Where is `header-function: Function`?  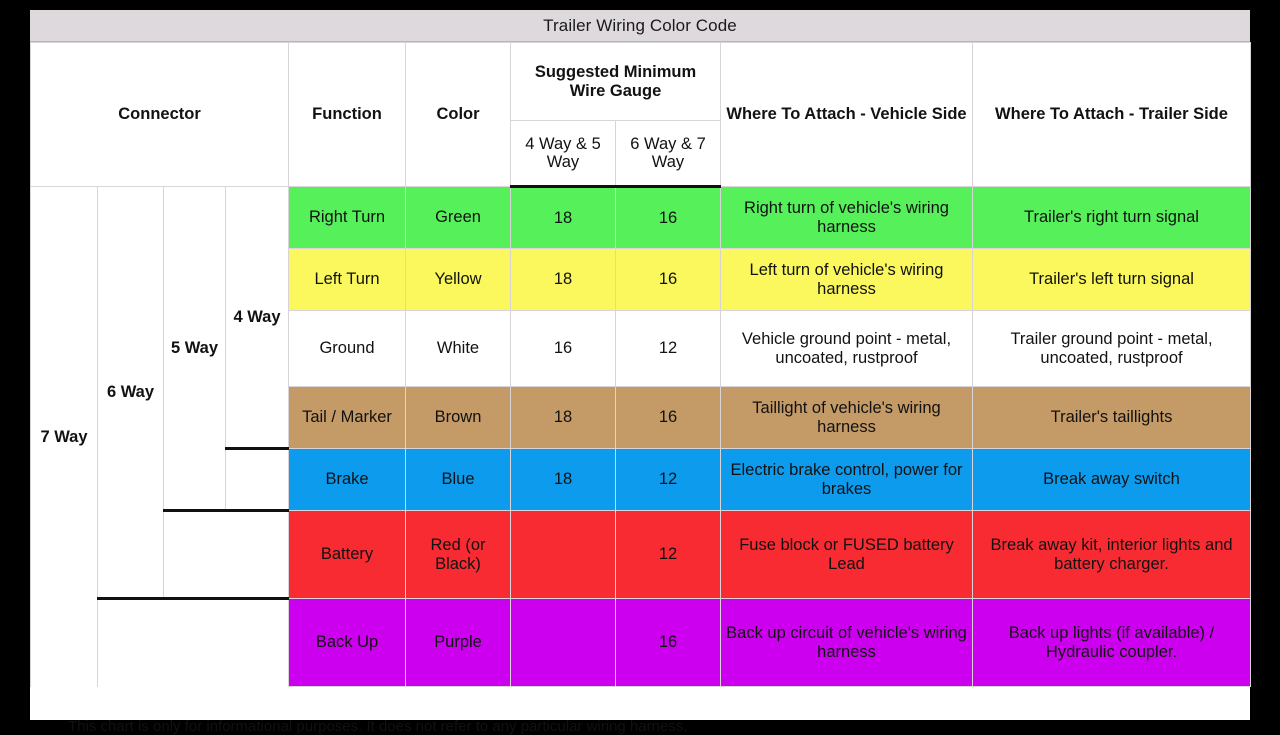
header-function: Function is located at coordinates (347, 114).